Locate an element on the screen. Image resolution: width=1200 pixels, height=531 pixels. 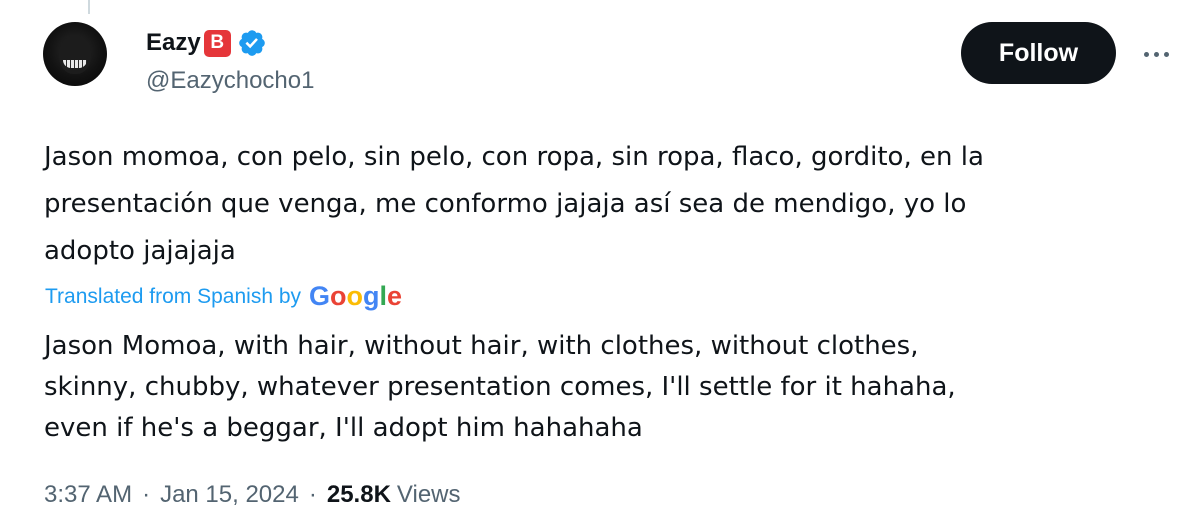
tweet-meta: 3:37 AM · Jan 15, 2024 · 25.8K Views is located at coordinates (252, 495).